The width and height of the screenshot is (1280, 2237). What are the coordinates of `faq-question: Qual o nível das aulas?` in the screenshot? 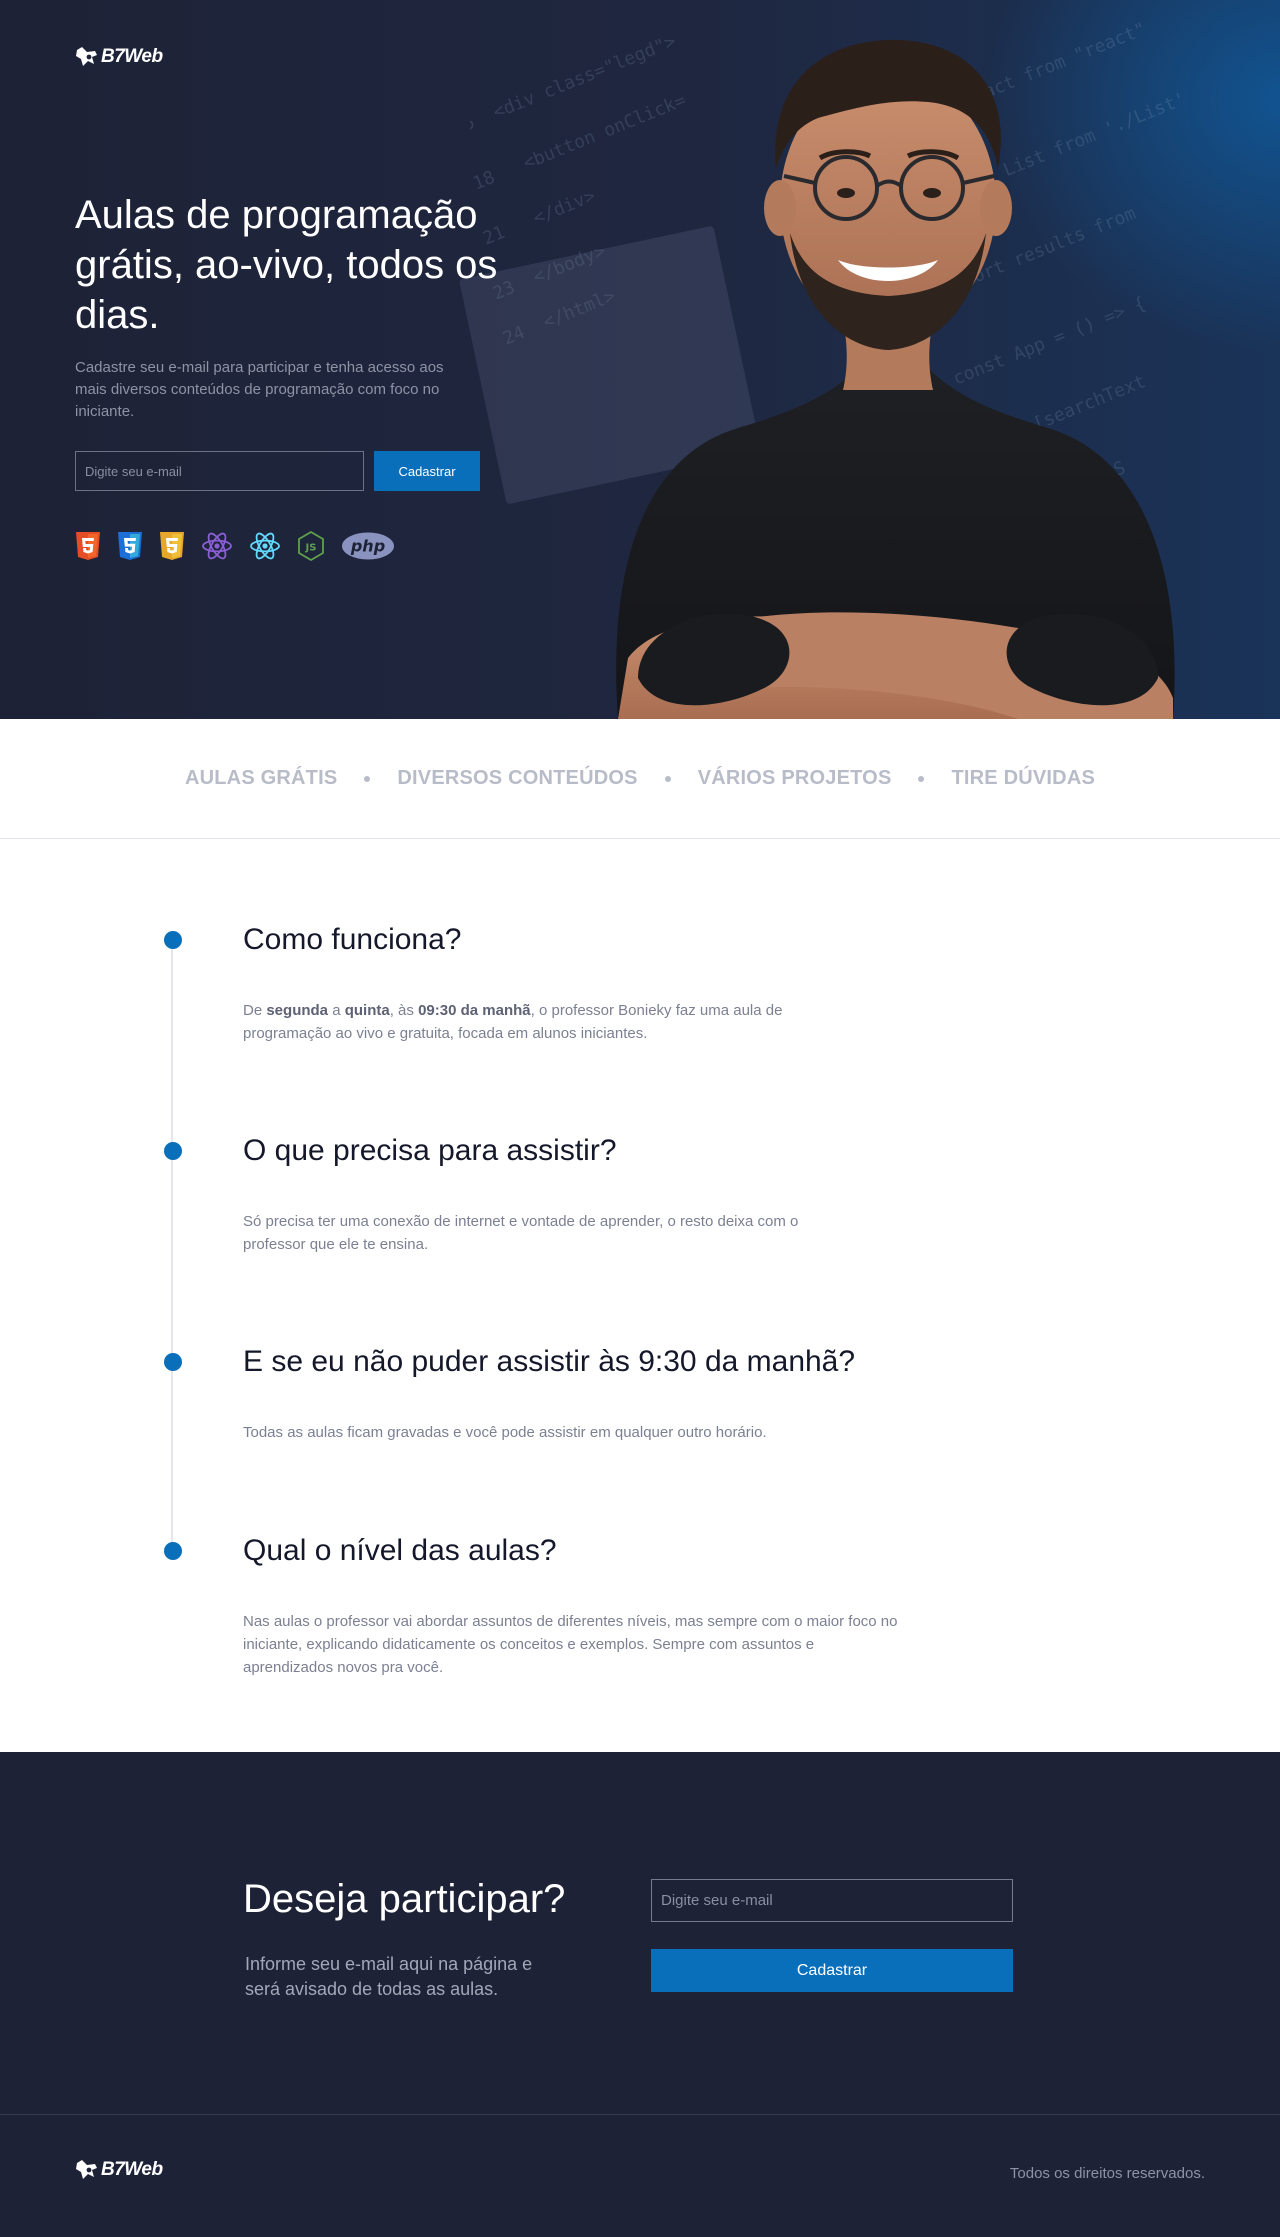 It's located at (400, 1550).